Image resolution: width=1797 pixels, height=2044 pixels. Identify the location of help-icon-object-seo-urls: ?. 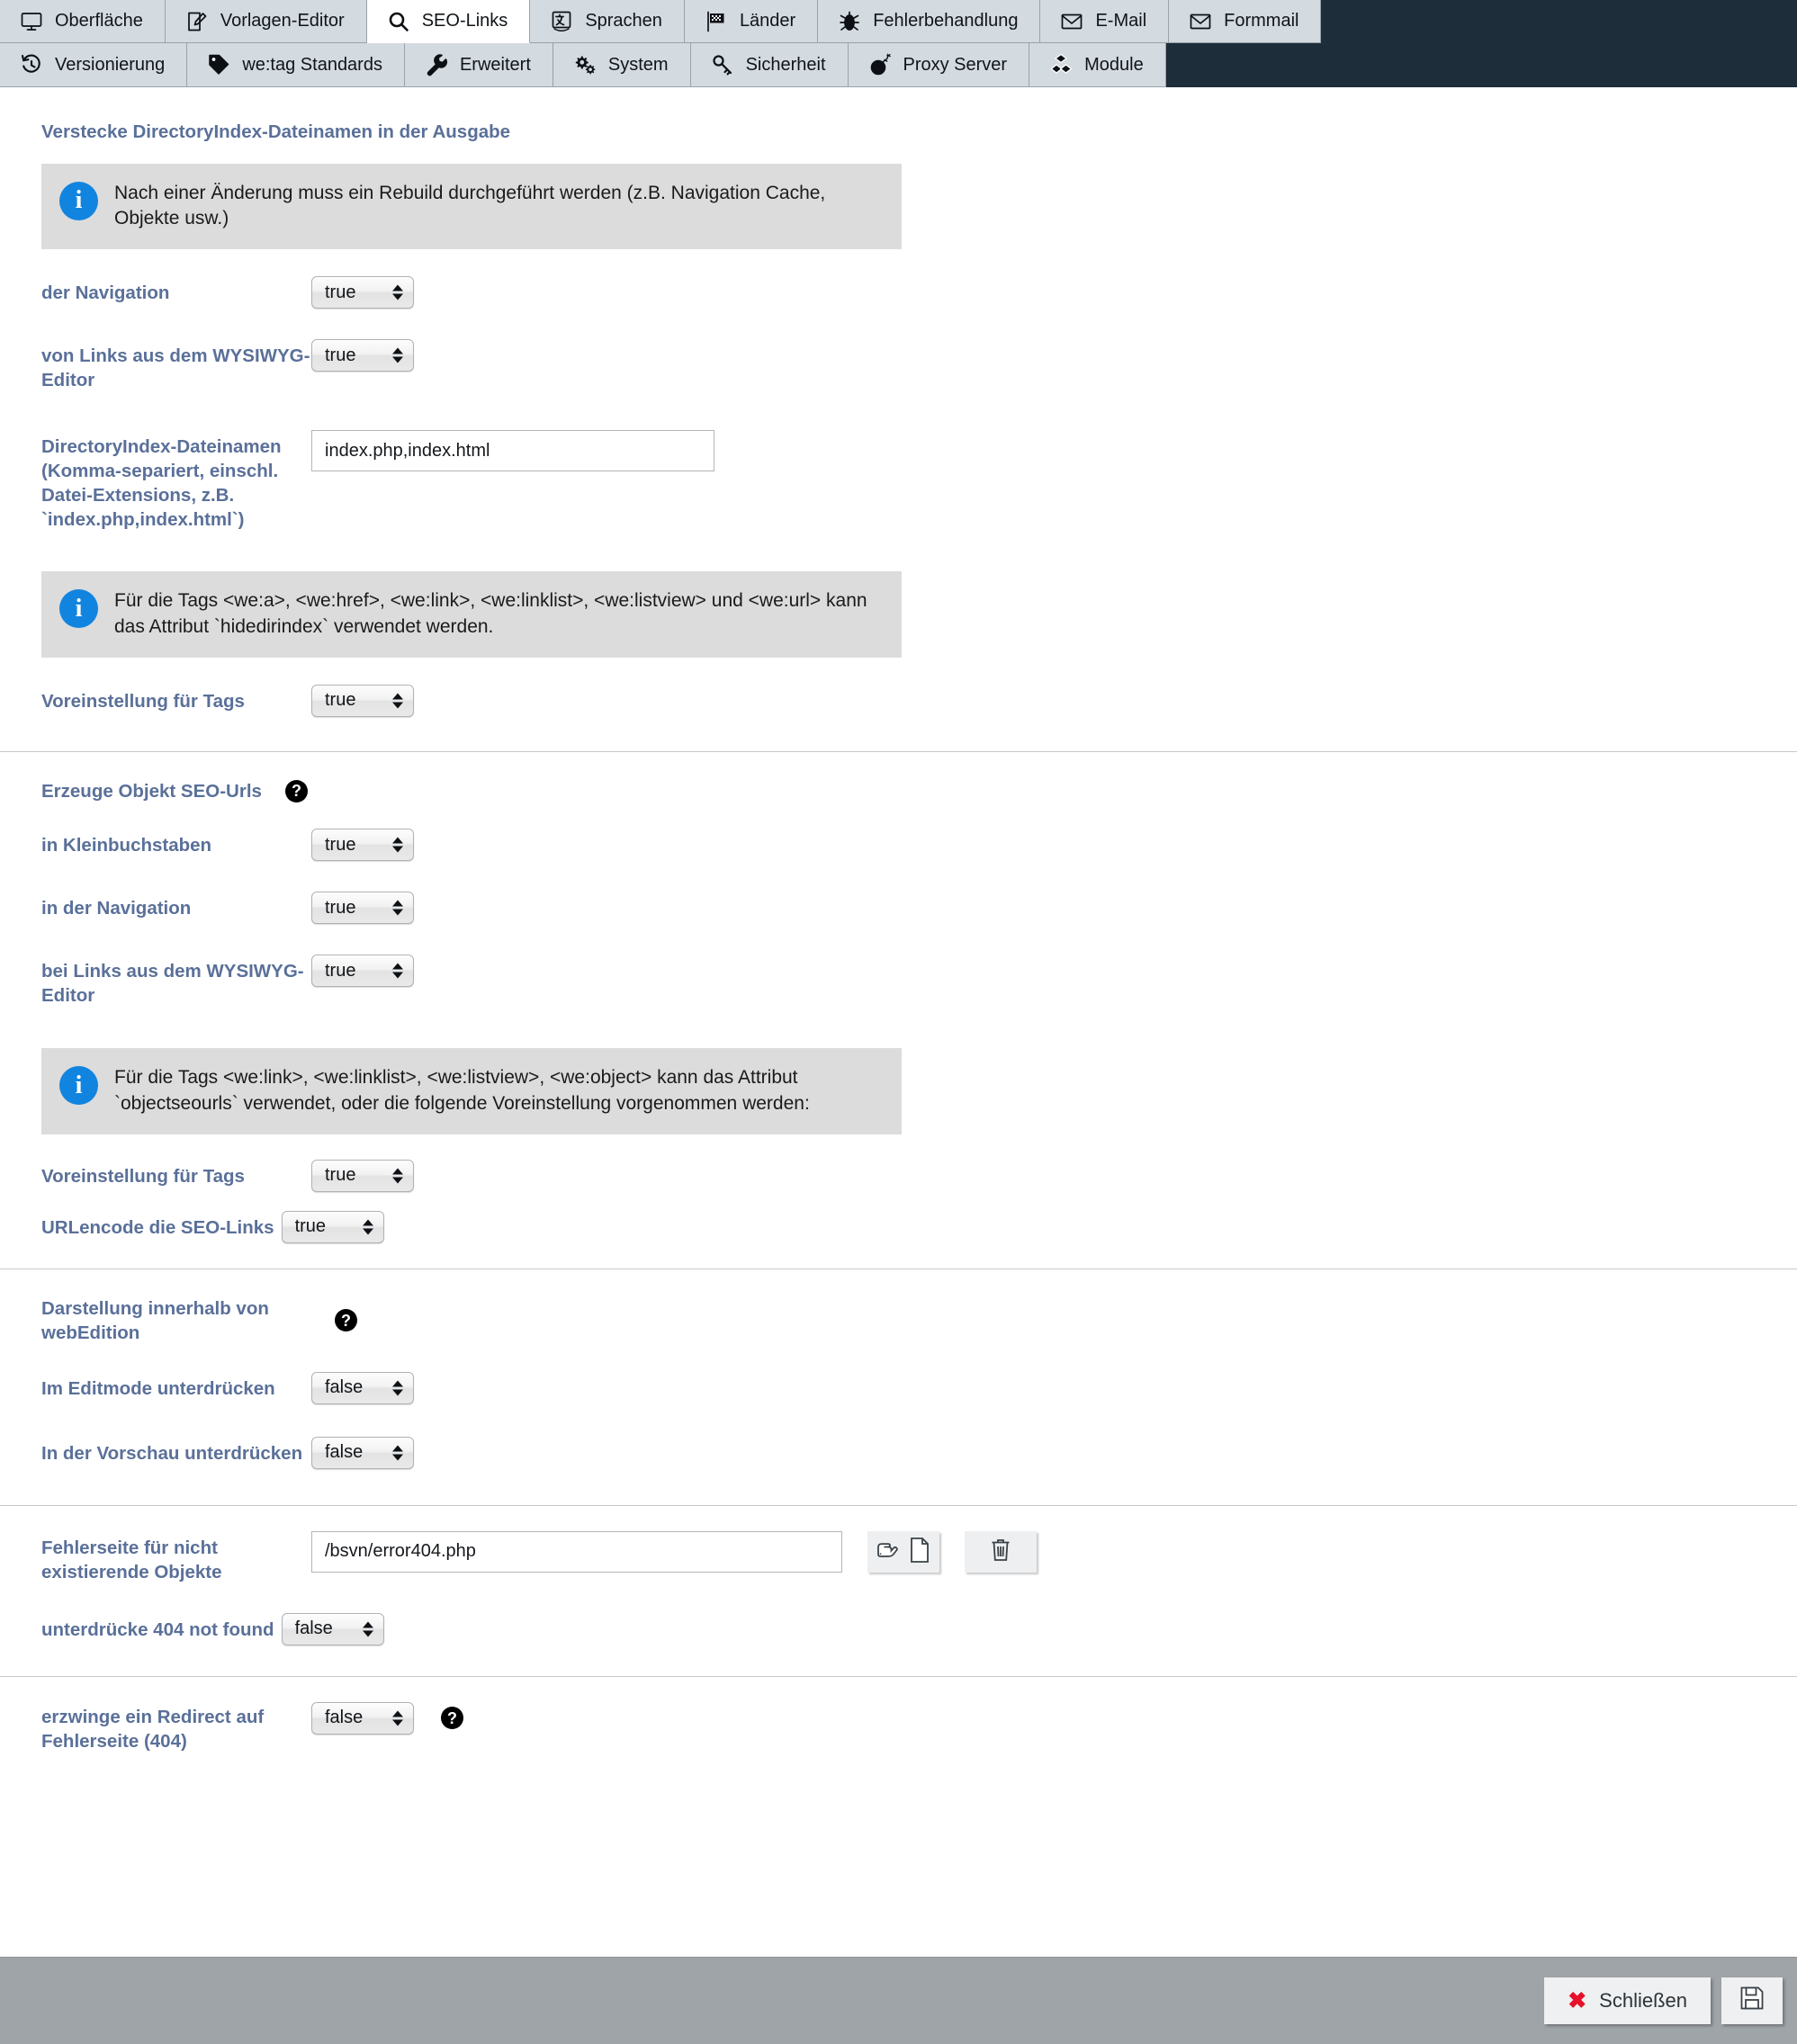
(296, 790).